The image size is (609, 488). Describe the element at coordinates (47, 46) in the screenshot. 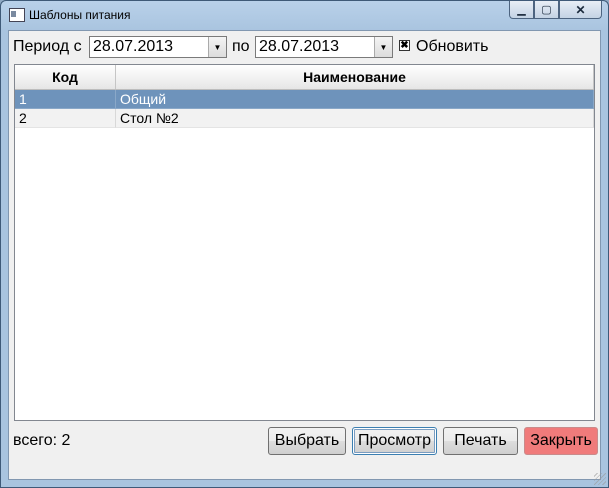

I see `period-from-label: Период с` at that location.